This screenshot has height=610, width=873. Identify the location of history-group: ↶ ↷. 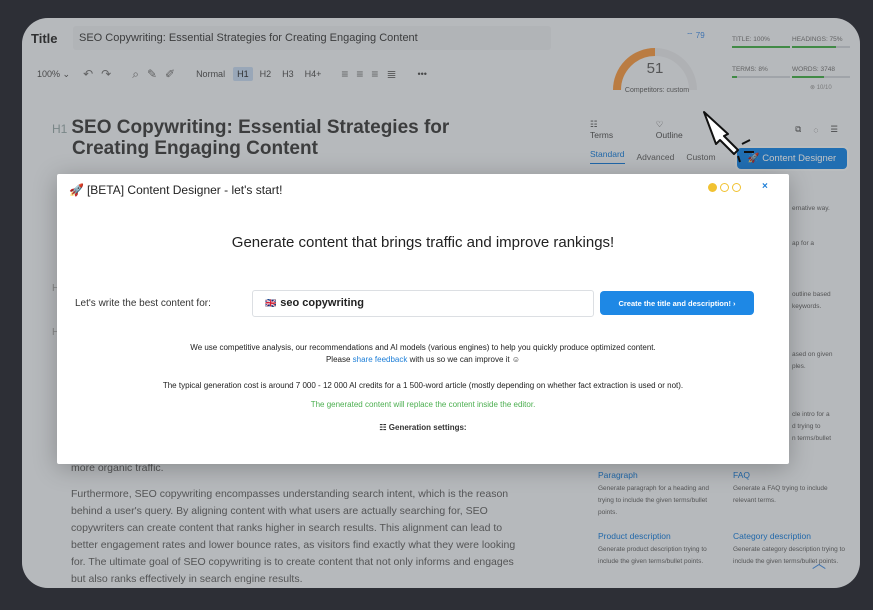
(101, 74).